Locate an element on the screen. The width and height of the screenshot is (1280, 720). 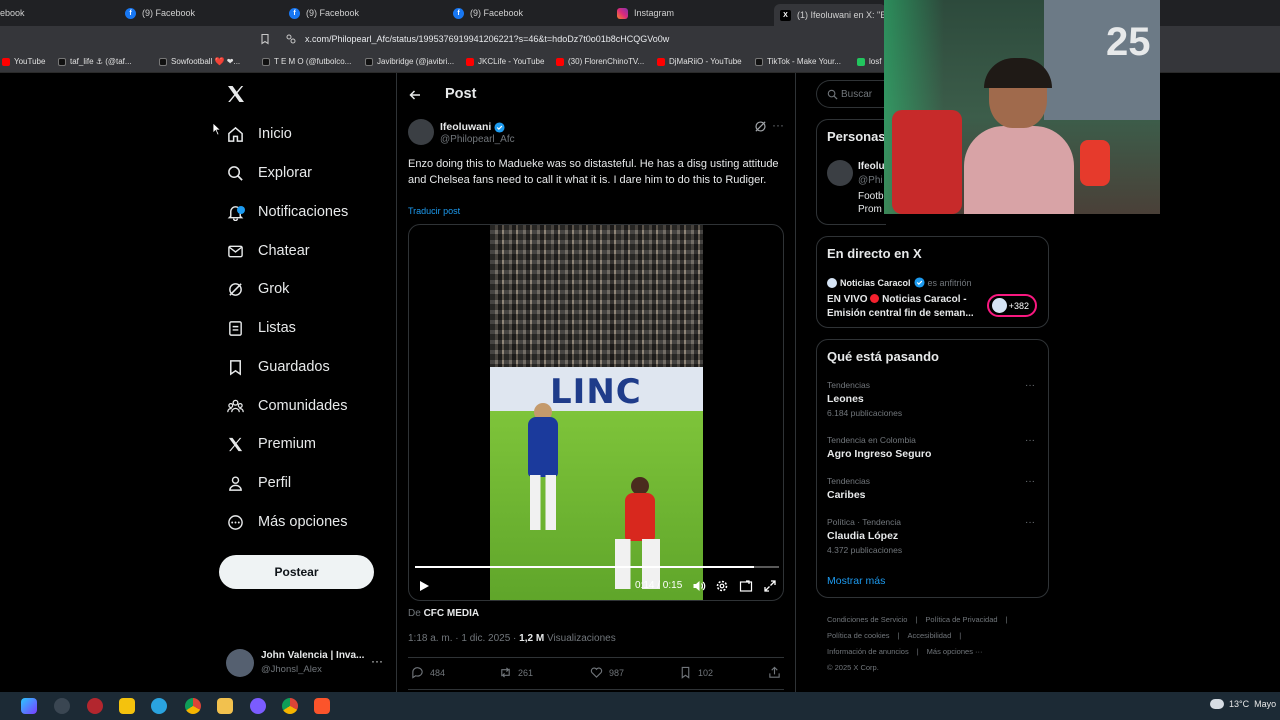
footer-link: Política de cookies is located at coordinates (858, 635).